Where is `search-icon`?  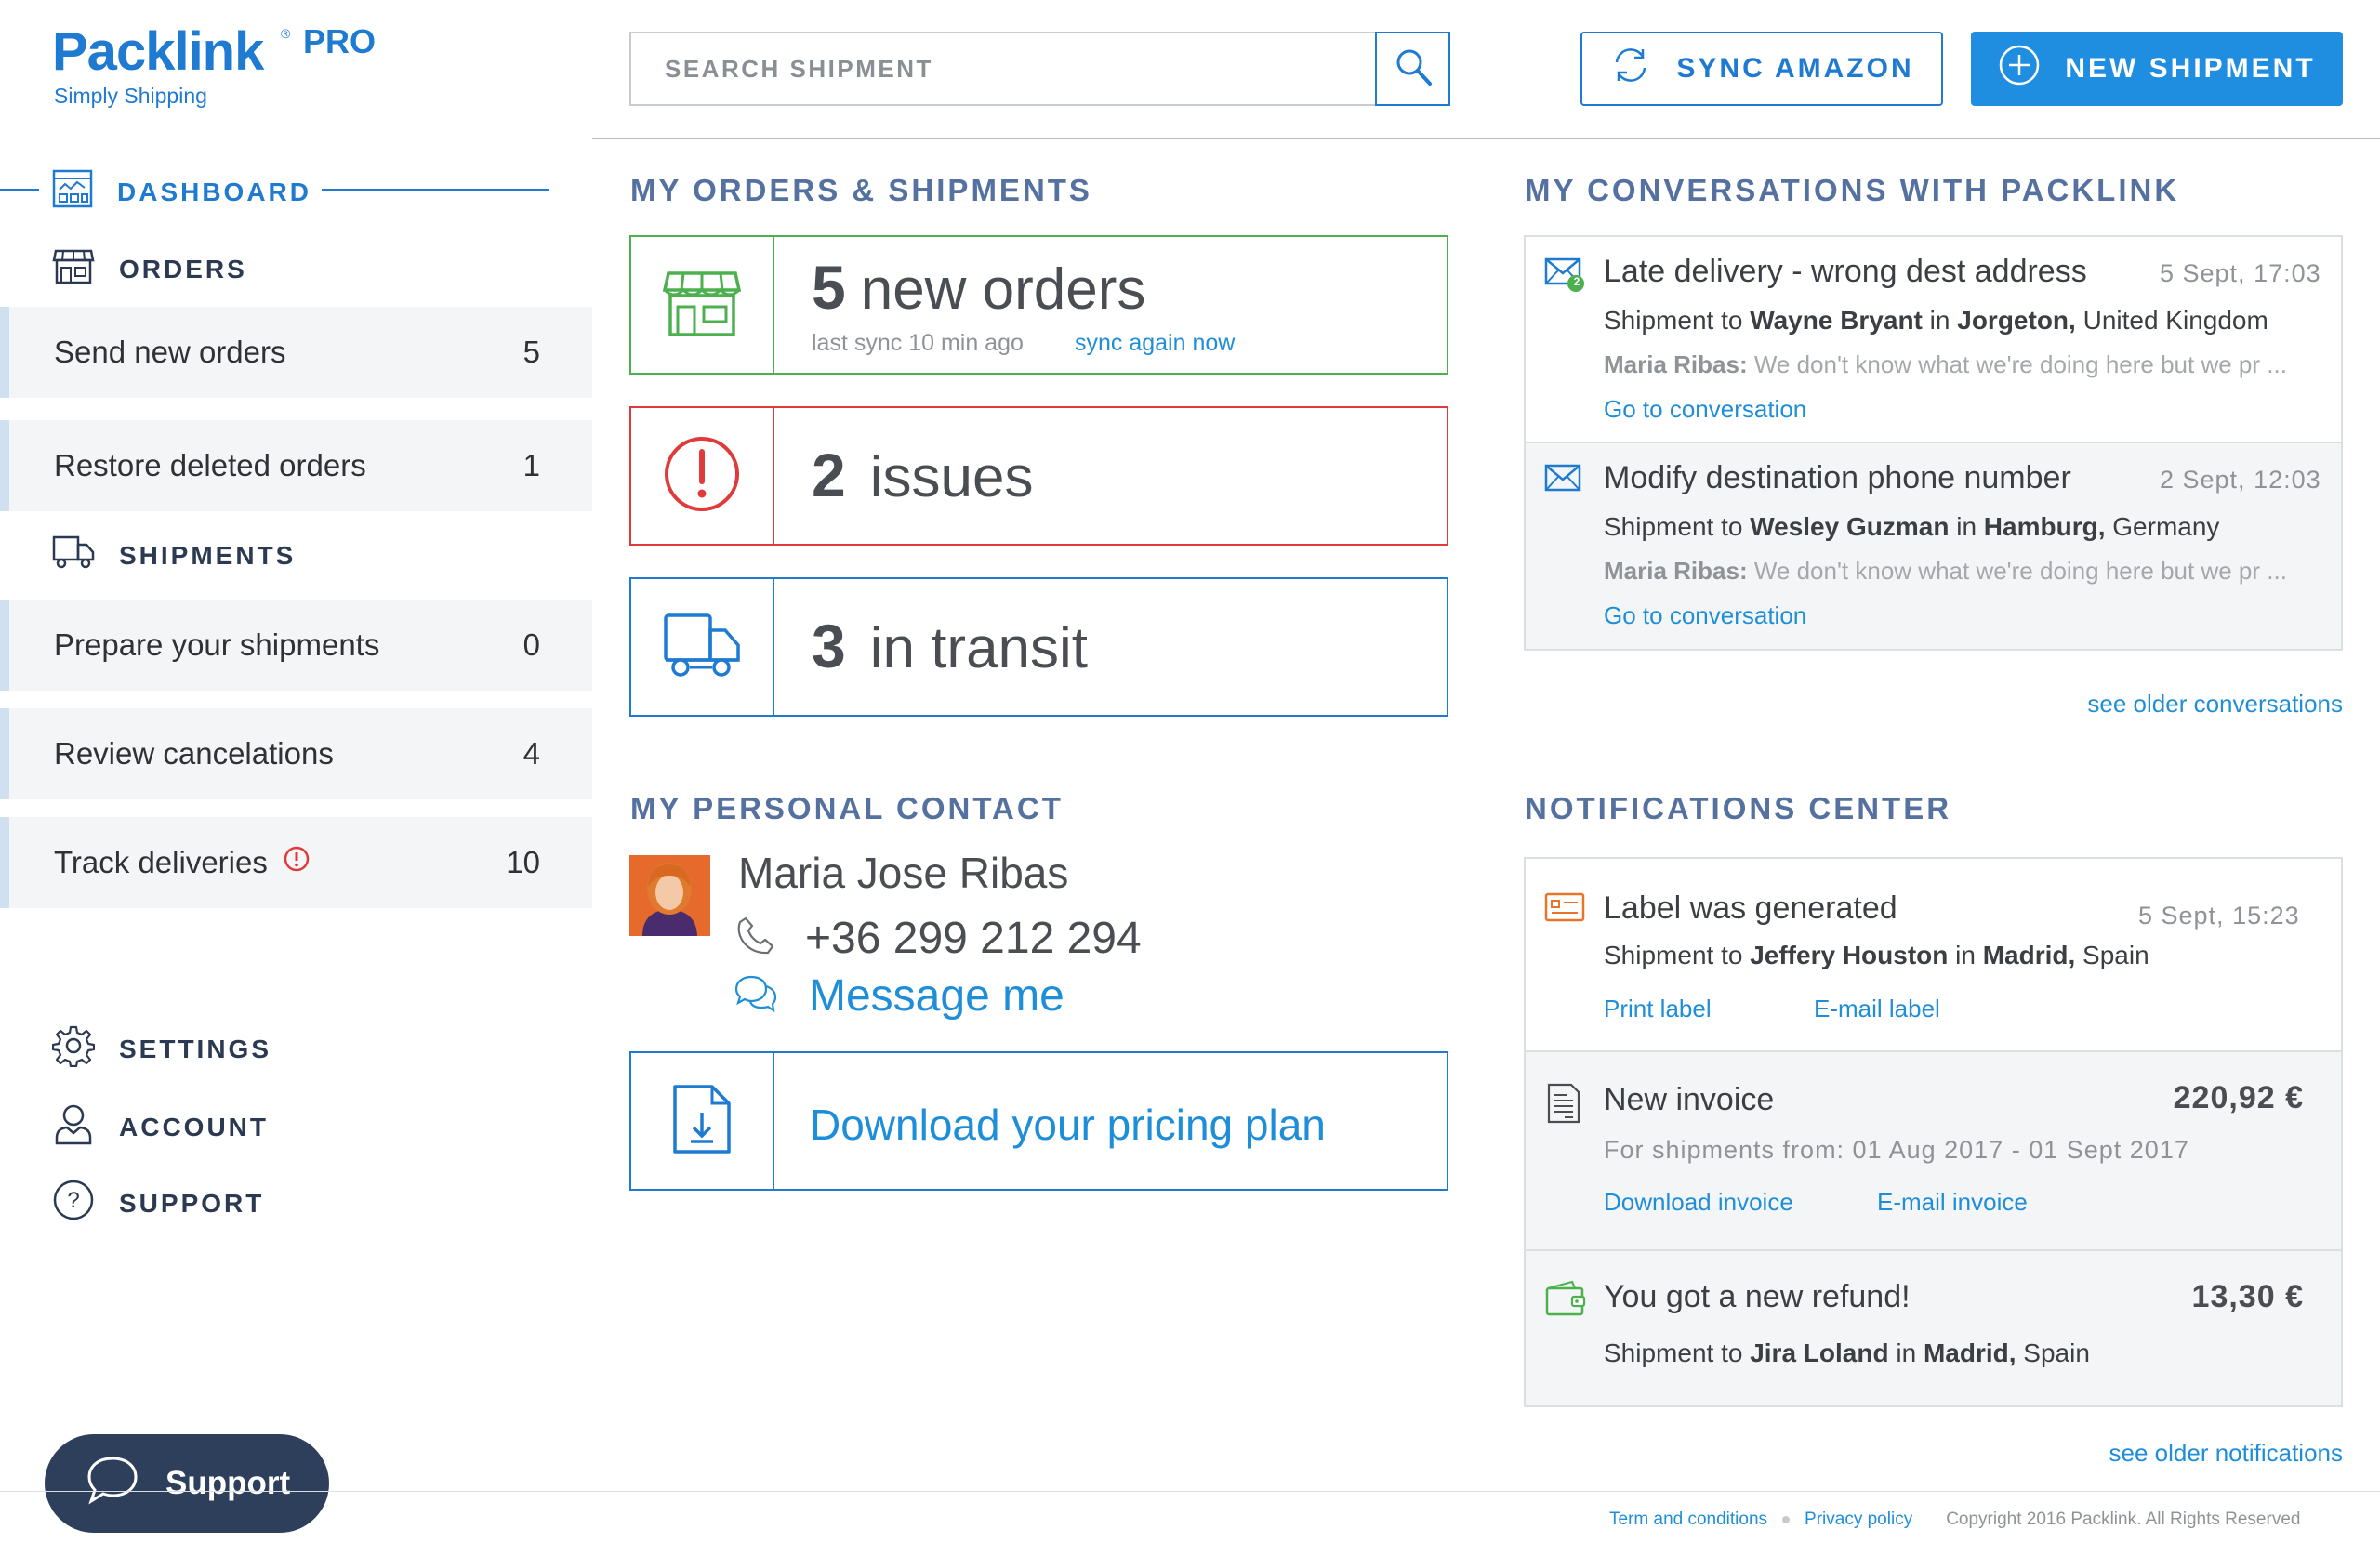 search-icon is located at coordinates (1413, 69).